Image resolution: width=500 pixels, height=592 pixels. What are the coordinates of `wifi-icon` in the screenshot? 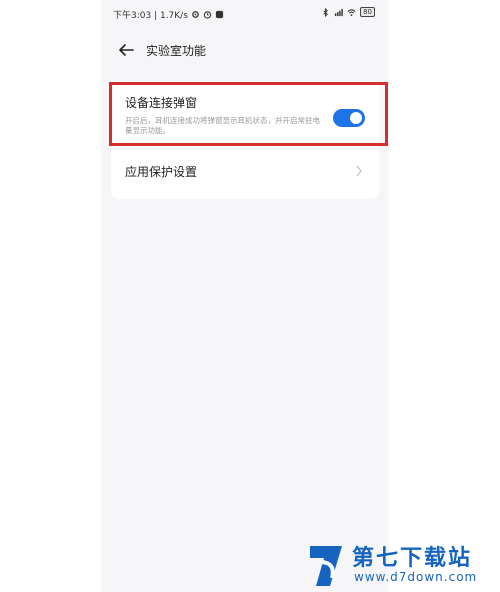 It's located at (351, 12).